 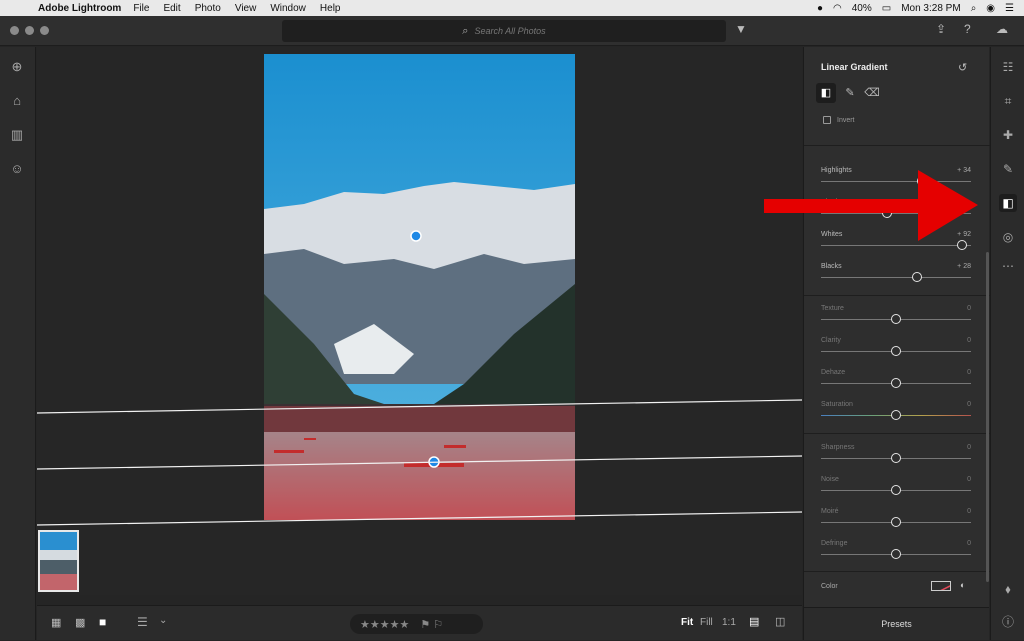 I want to click on cloud-sync-icon: ☁, so click(x=1002, y=29).